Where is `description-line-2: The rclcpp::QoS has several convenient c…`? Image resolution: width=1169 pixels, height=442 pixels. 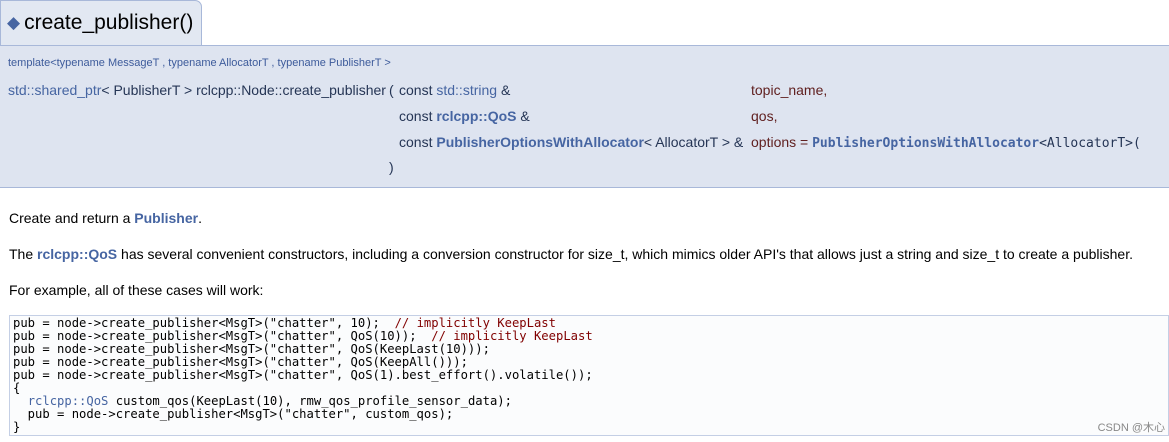 description-line-2: The rclcpp::QoS has several convenient c… is located at coordinates (571, 254).